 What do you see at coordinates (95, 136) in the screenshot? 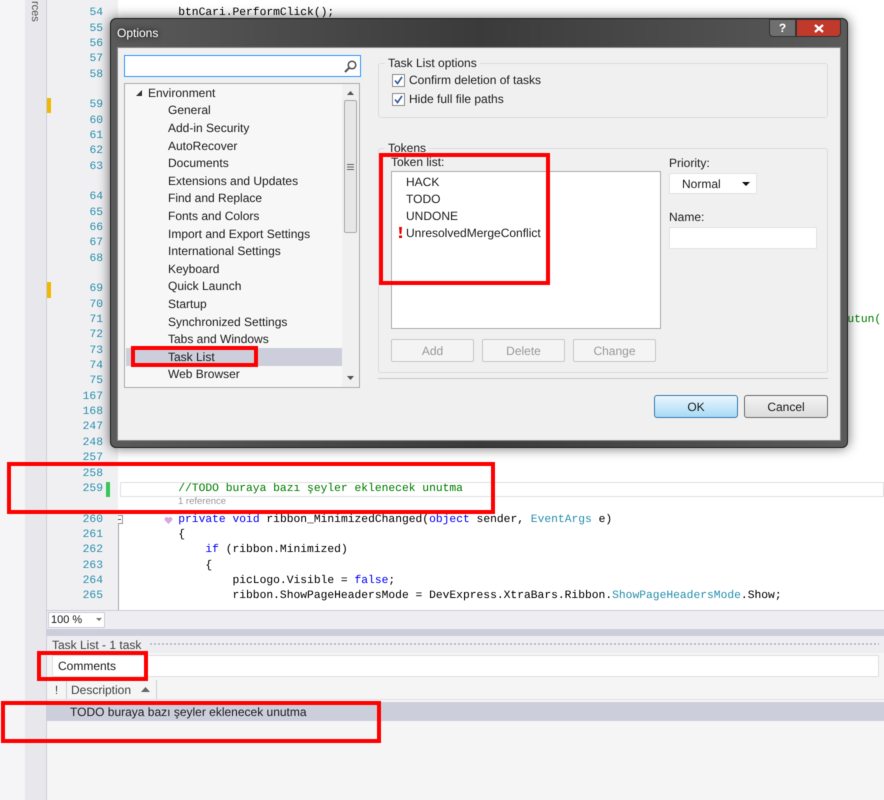
I see `line-number: 61` at bounding box center [95, 136].